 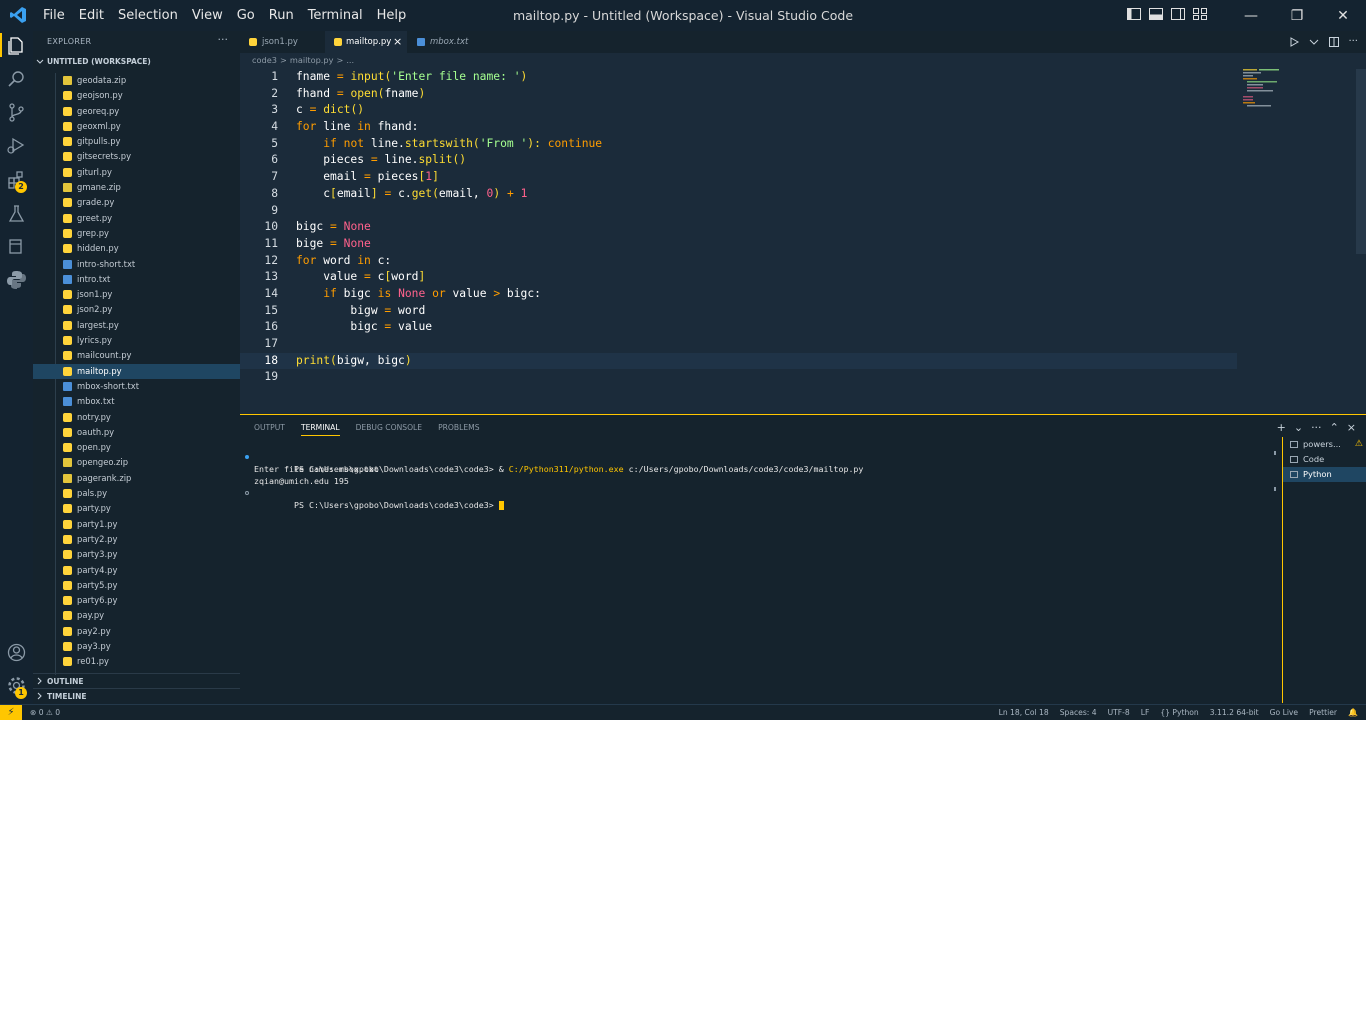 What do you see at coordinates (136, 585) in the screenshot?
I see `file-item-party5-py: party5.py` at bounding box center [136, 585].